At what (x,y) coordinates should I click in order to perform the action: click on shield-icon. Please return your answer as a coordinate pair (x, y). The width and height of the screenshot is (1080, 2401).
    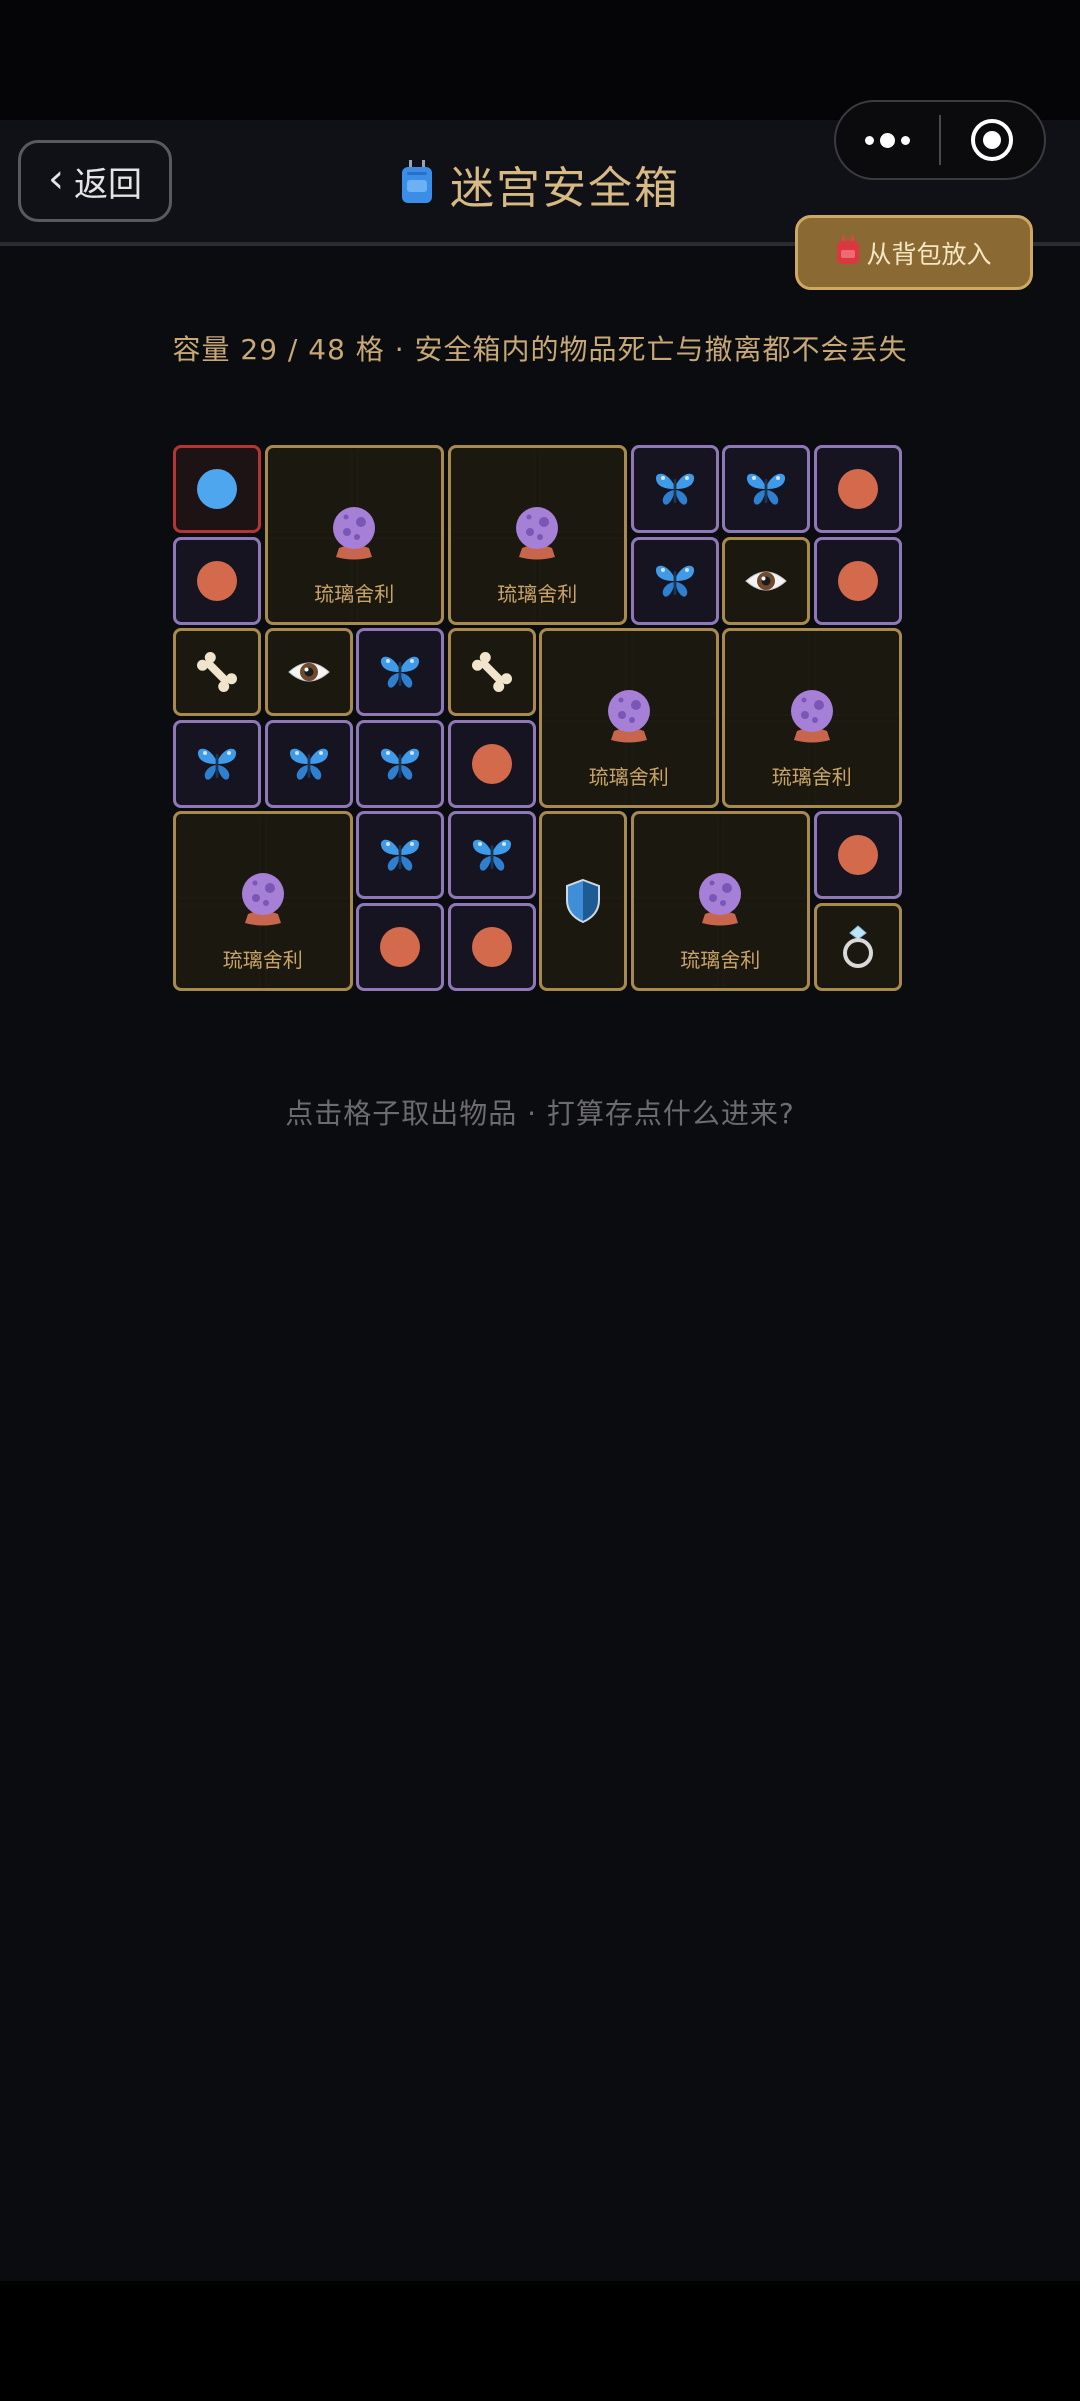
    Looking at the image, I should click on (583, 901).